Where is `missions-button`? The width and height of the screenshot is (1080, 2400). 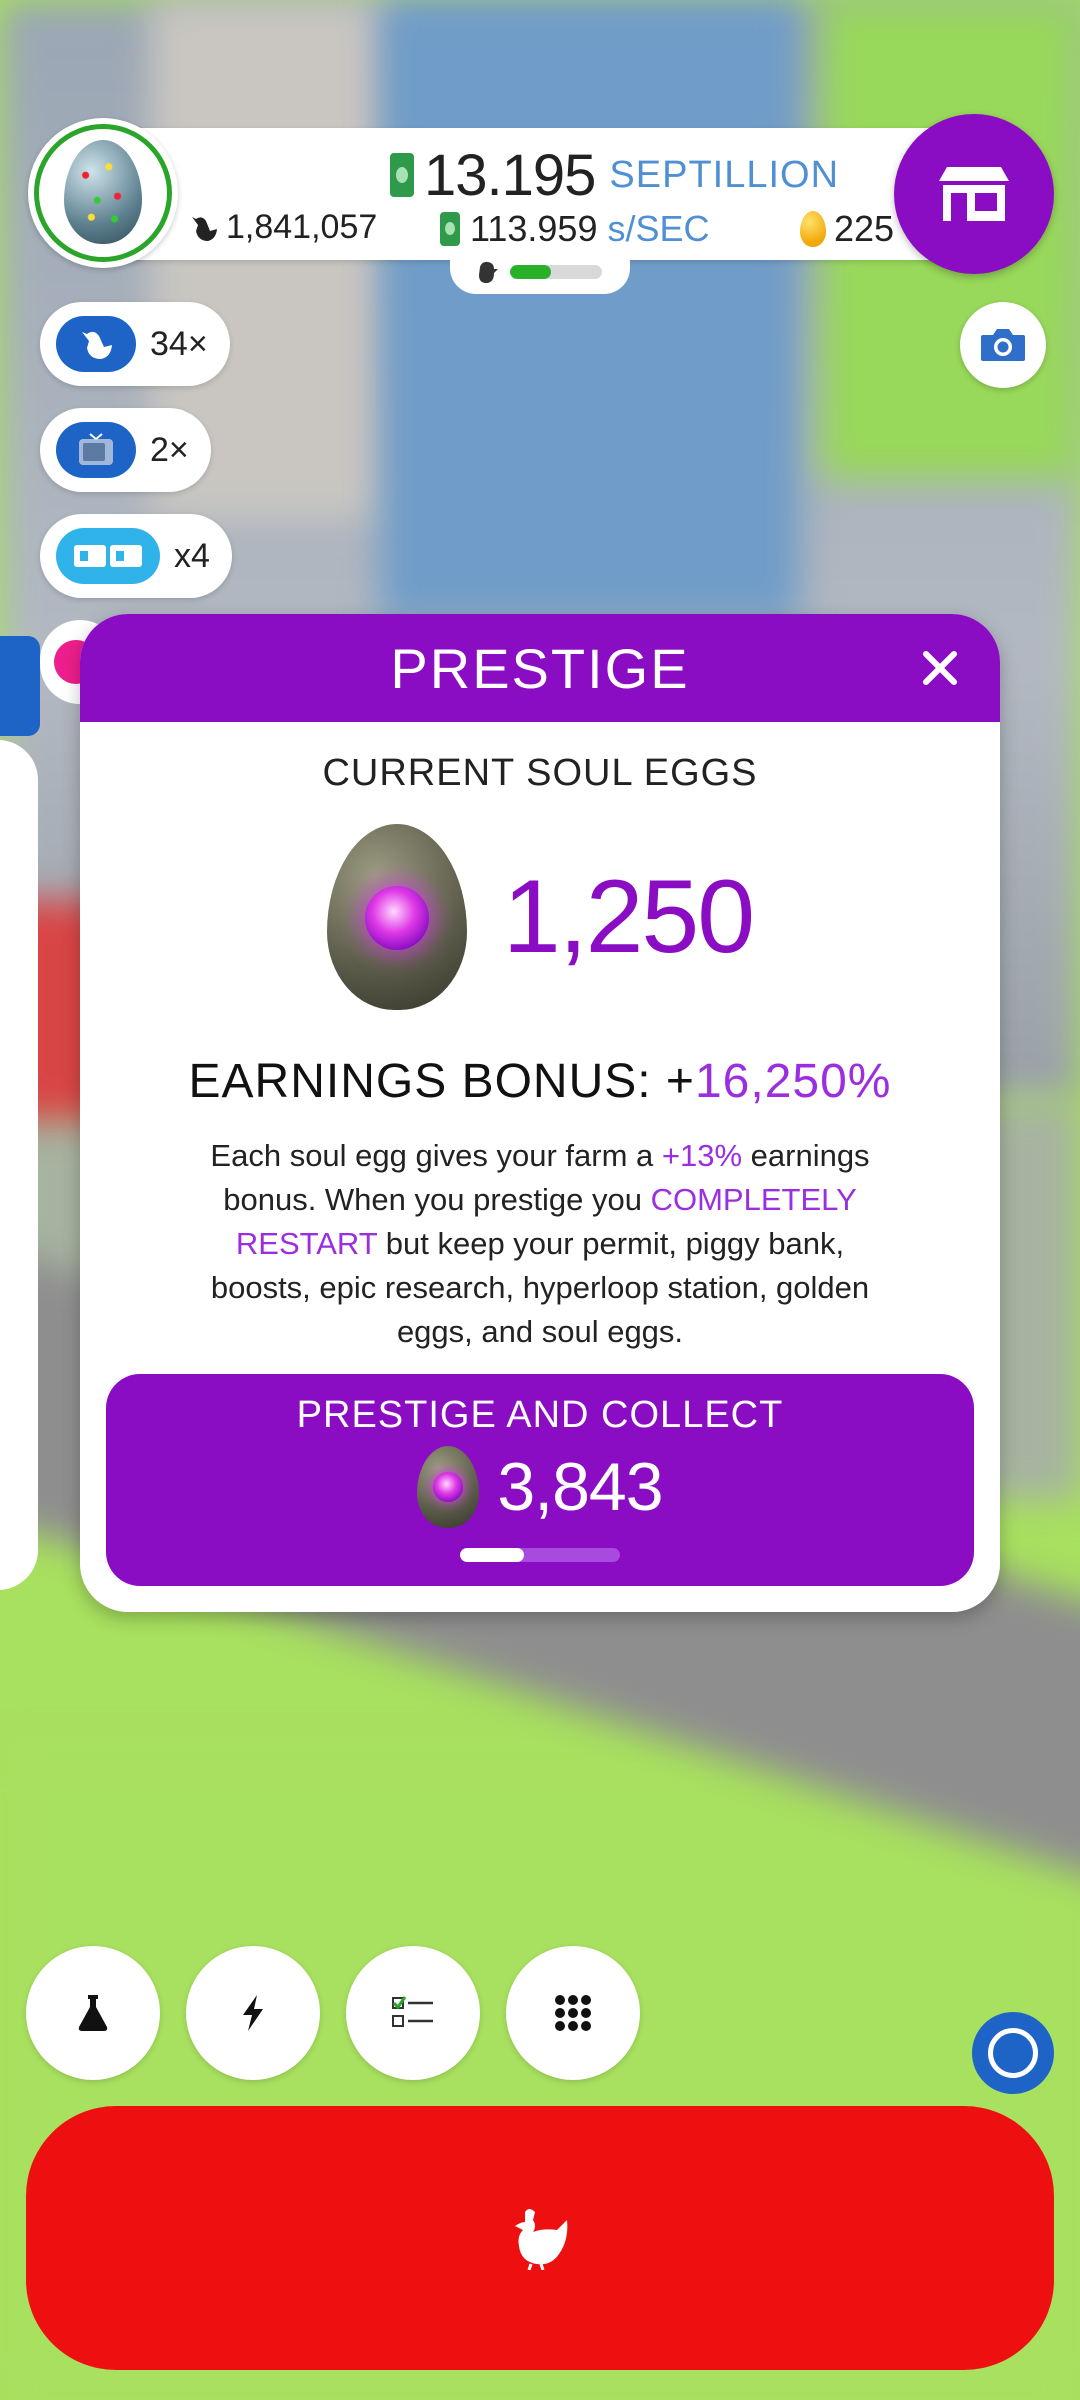 missions-button is located at coordinates (413, 2013).